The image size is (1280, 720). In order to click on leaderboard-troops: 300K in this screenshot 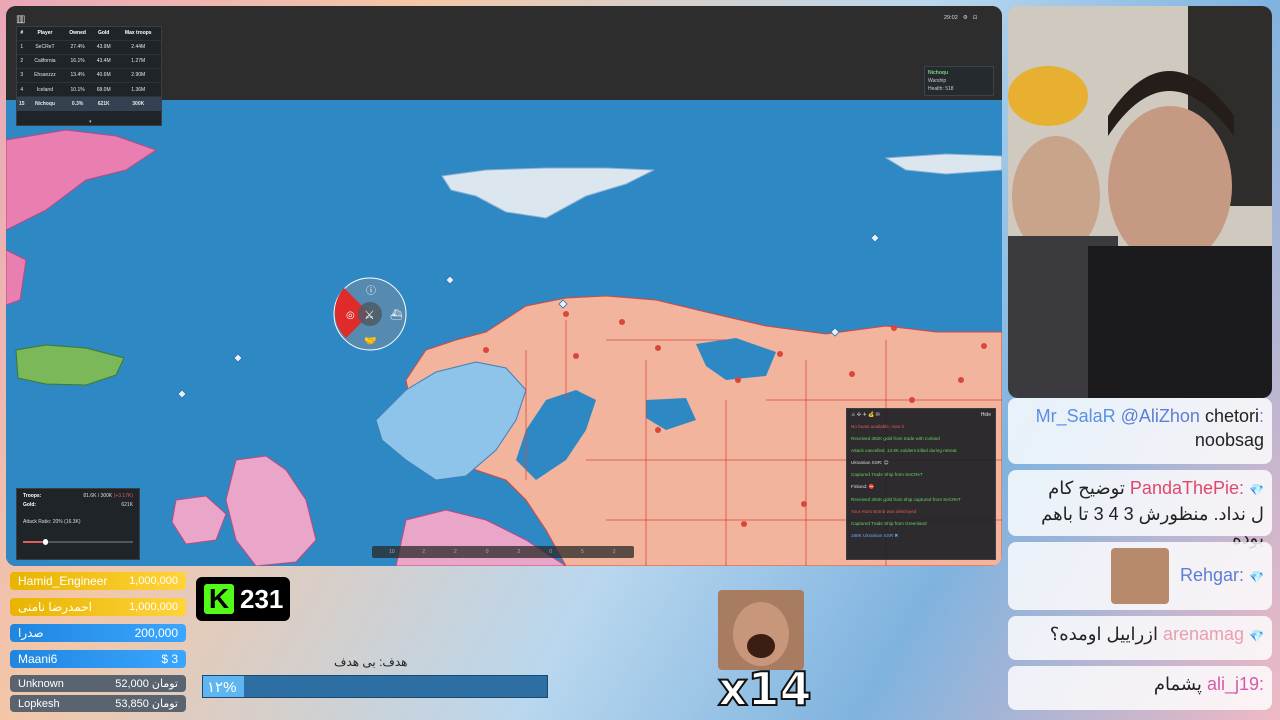, I will do `click(138, 103)`.